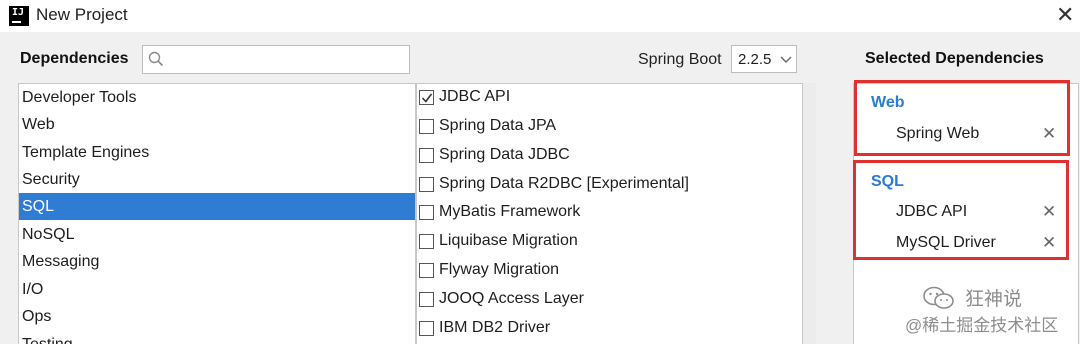 The width and height of the screenshot is (1080, 344). I want to click on dependency-item-ibm-db2-driver: IBM DB2 Driver, so click(610, 329).